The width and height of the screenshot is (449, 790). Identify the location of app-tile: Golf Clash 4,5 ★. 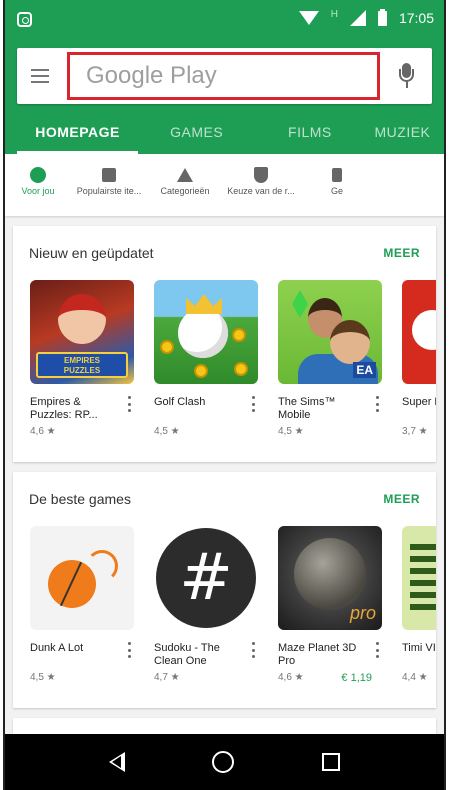
(206, 358).